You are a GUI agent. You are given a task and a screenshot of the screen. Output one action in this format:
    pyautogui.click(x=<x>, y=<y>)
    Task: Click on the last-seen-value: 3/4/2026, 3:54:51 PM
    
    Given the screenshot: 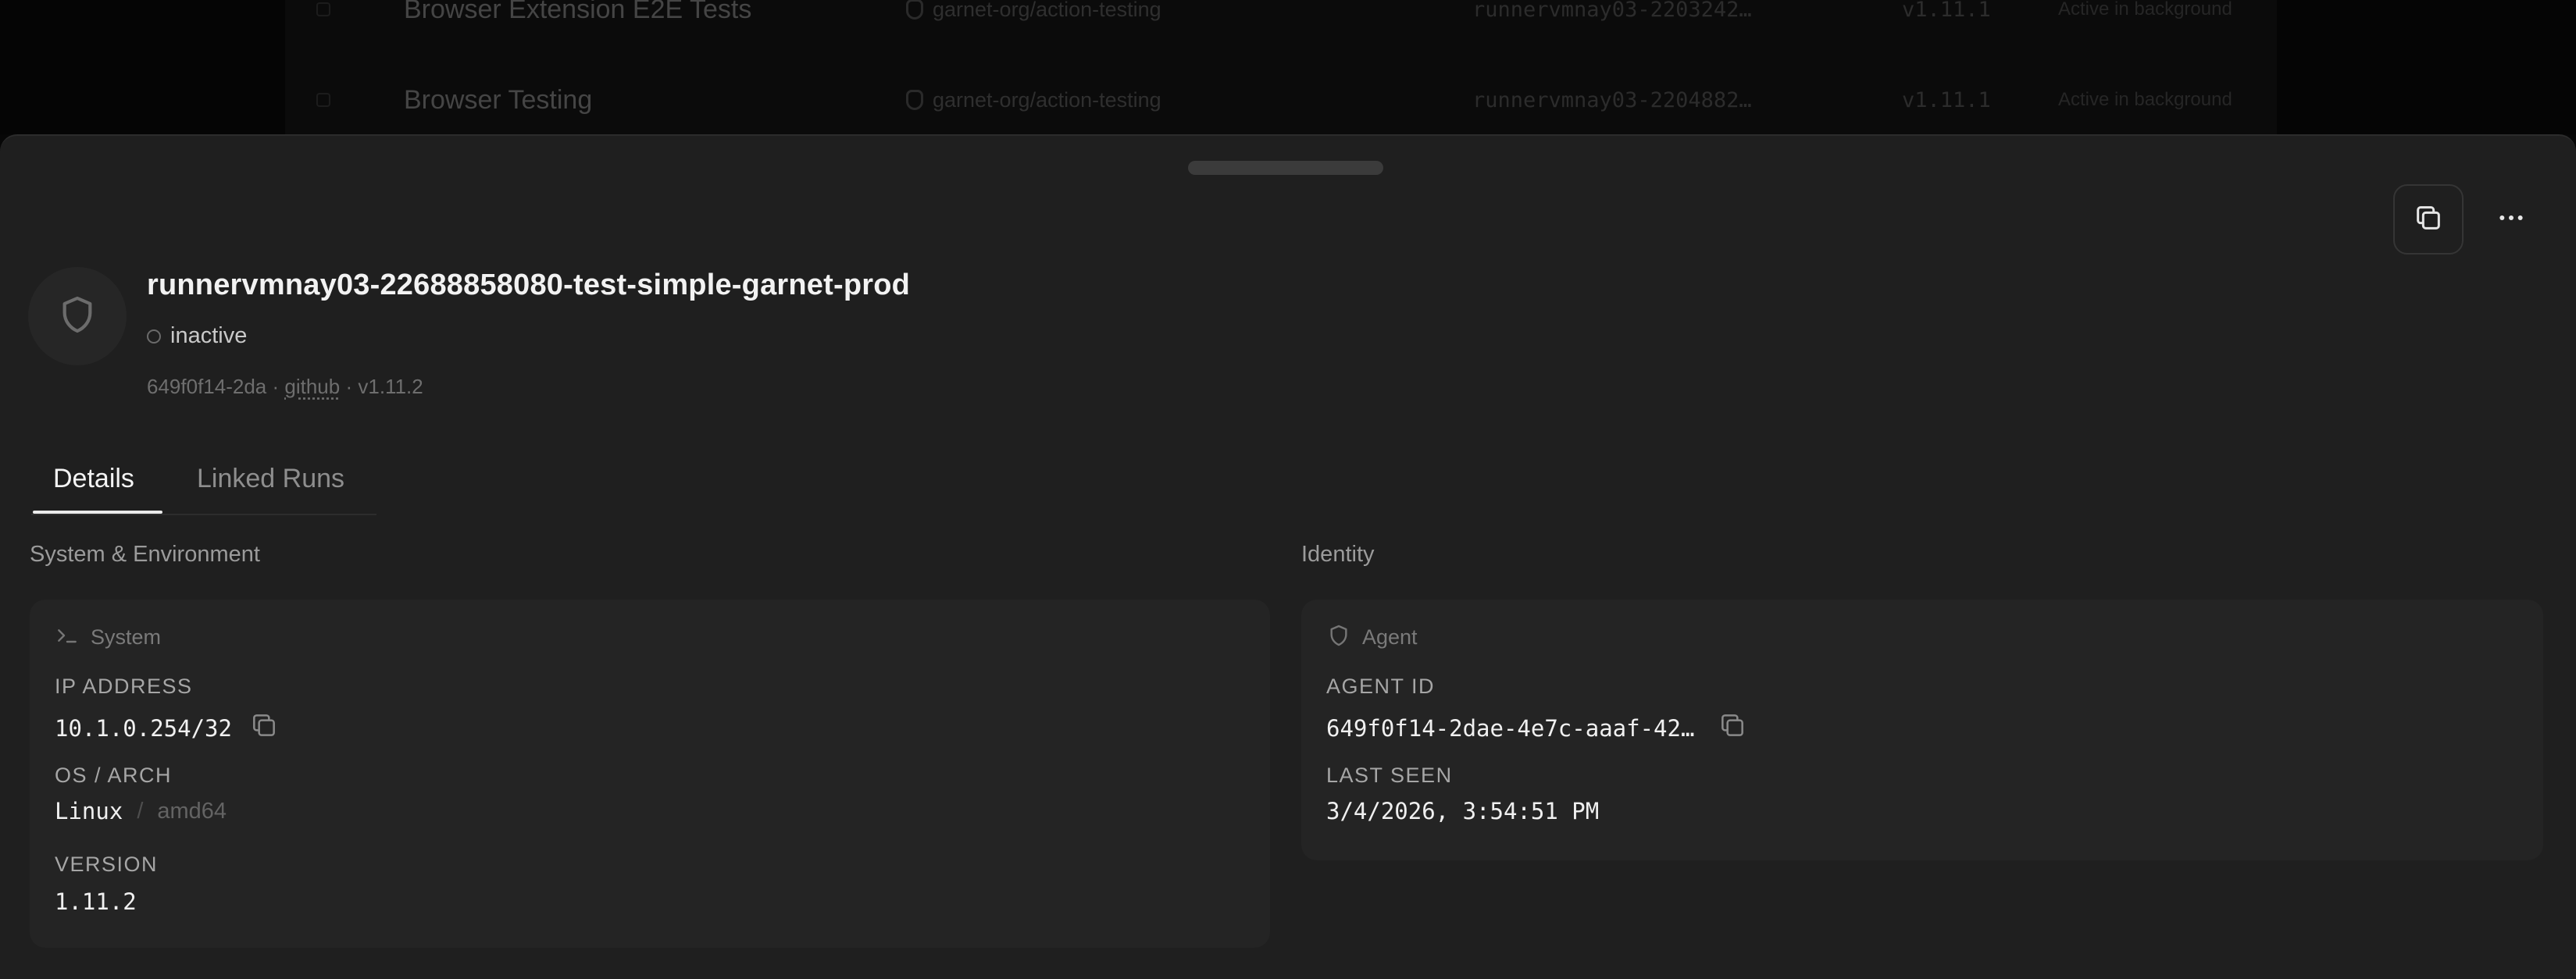 What is the action you would take?
    pyautogui.click(x=1463, y=811)
    